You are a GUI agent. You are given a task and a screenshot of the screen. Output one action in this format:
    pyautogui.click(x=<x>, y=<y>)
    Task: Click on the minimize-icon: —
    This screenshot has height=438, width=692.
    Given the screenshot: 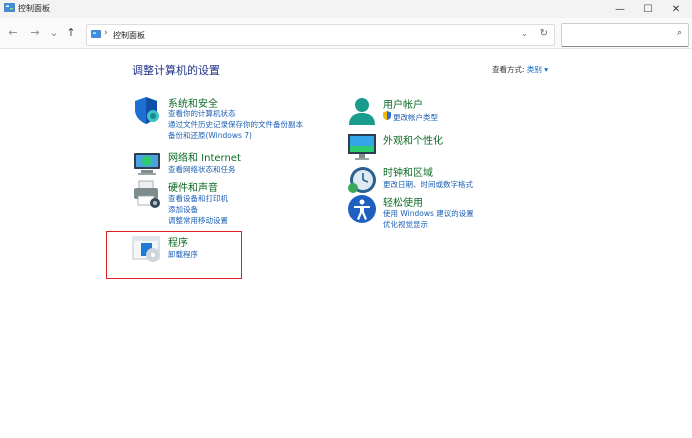 What is the action you would take?
    pyautogui.click(x=620, y=9)
    